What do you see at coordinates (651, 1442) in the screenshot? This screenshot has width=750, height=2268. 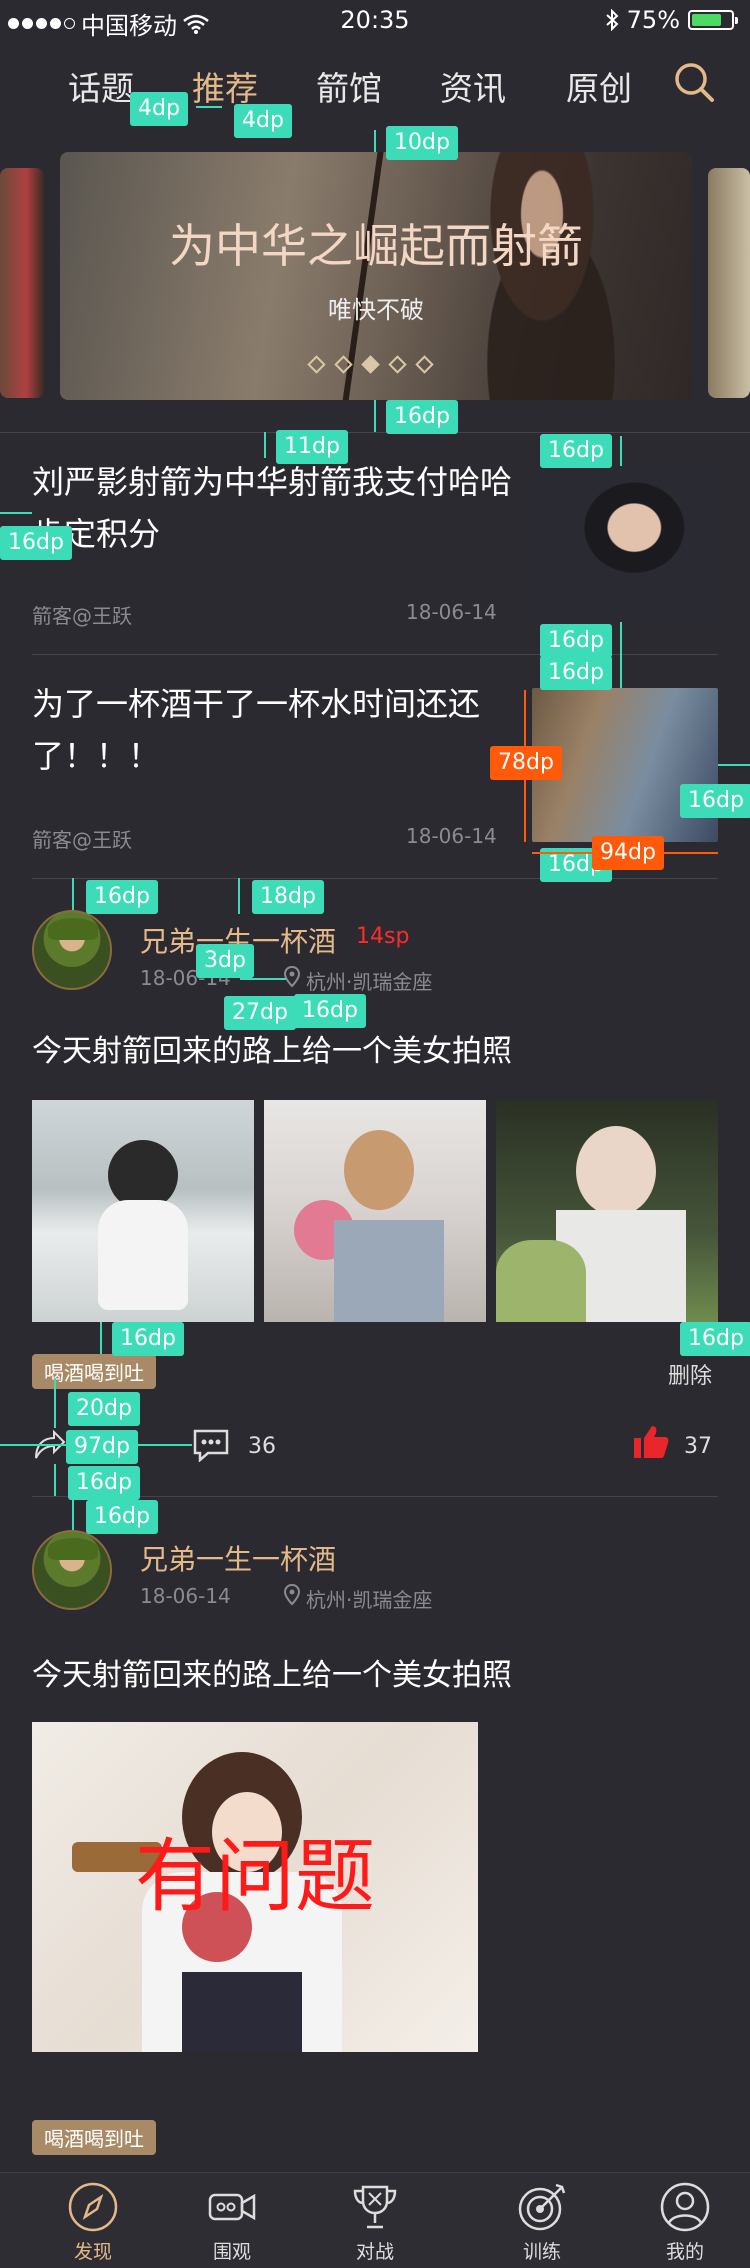 I see `like-icon` at bounding box center [651, 1442].